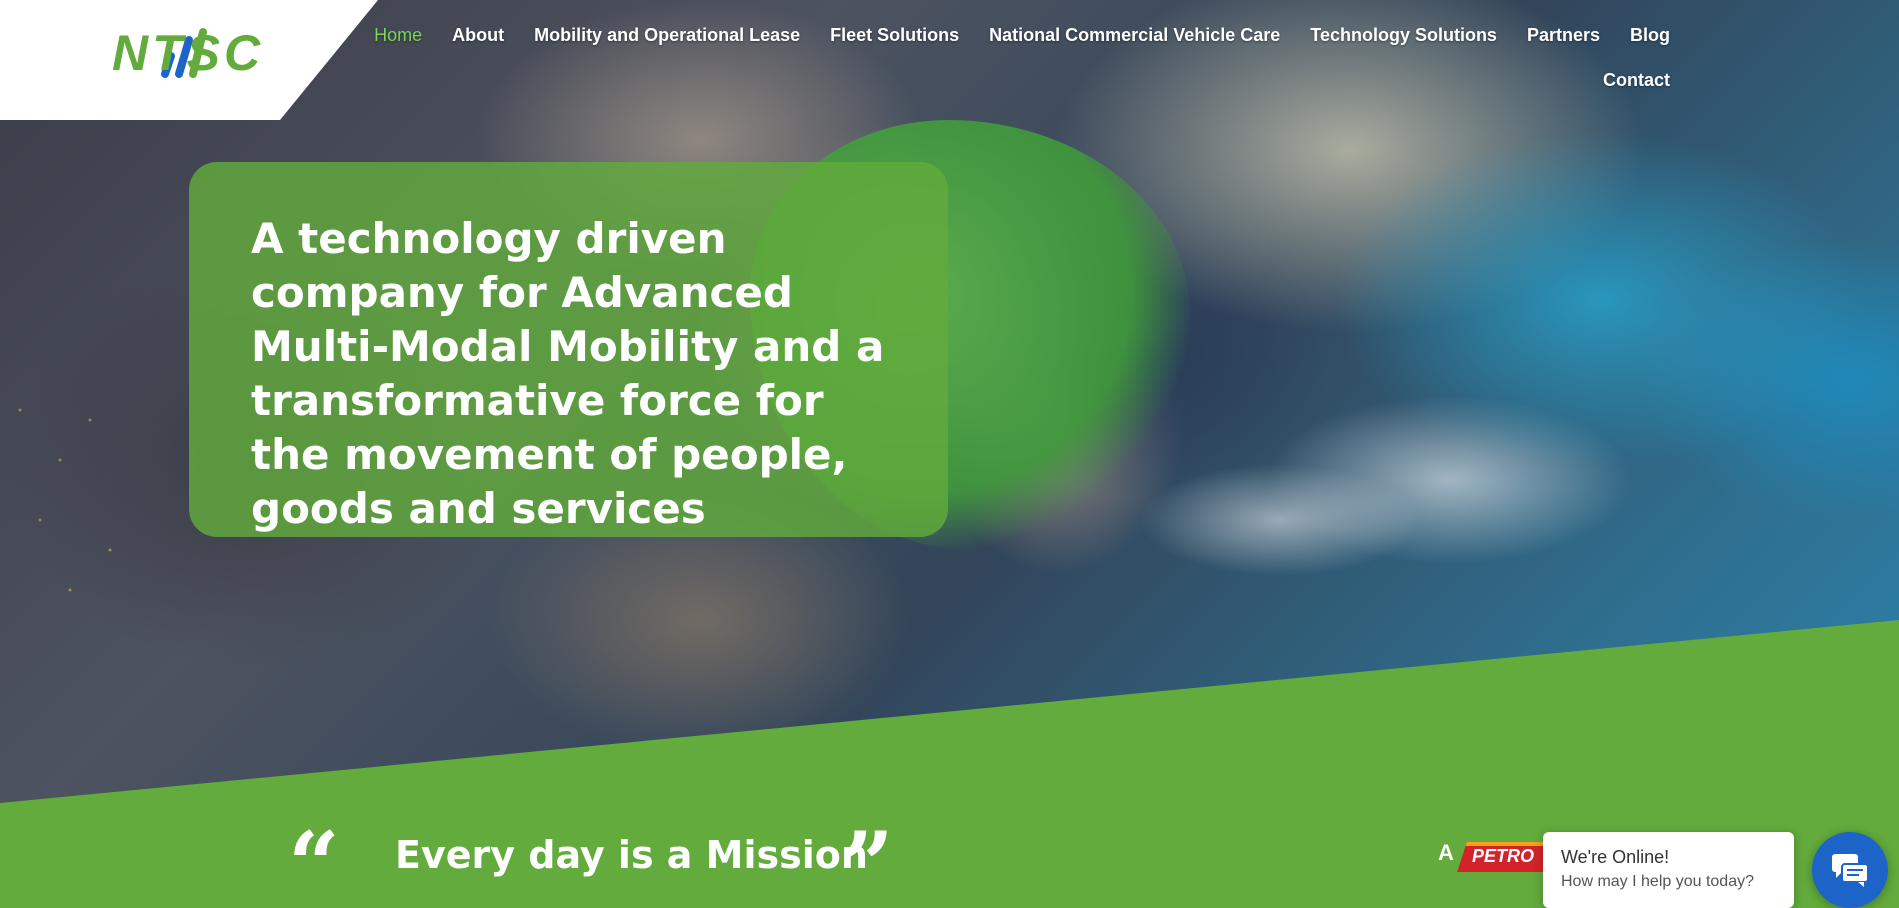 This screenshot has height=908, width=1899. What do you see at coordinates (868, 860) in the screenshot?
I see `quote-close-mark: ”` at bounding box center [868, 860].